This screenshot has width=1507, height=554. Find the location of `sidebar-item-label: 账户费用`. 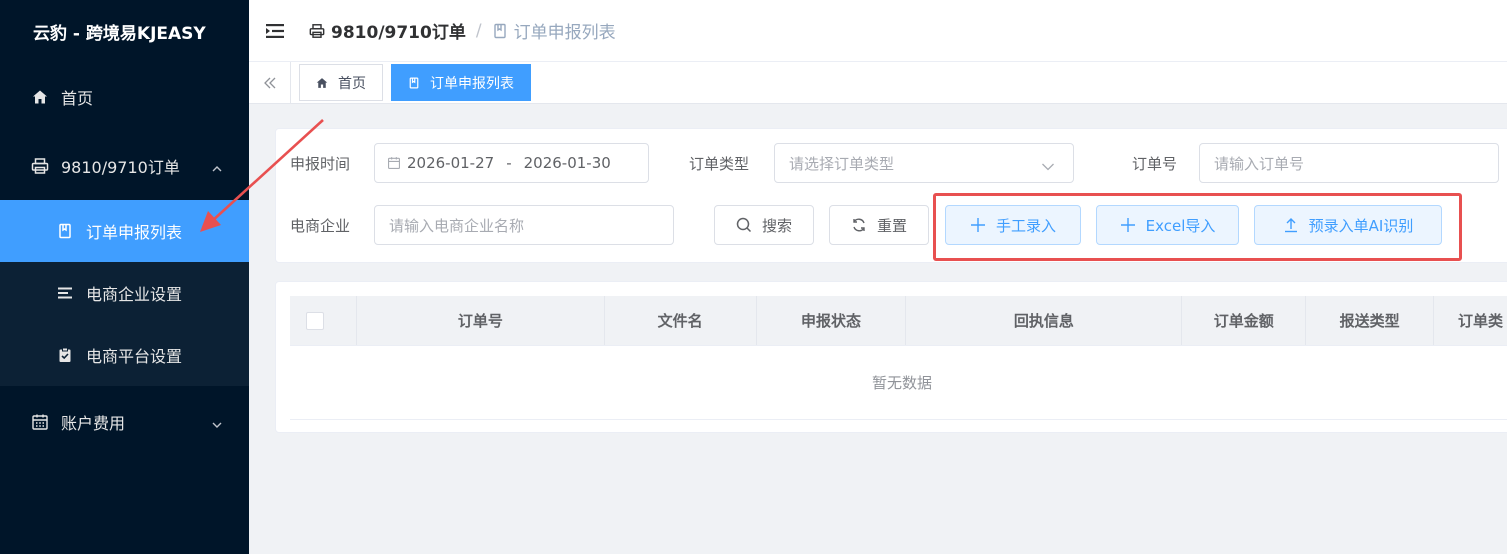

sidebar-item-label: 账户费用 is located at coordinates (93, 423).